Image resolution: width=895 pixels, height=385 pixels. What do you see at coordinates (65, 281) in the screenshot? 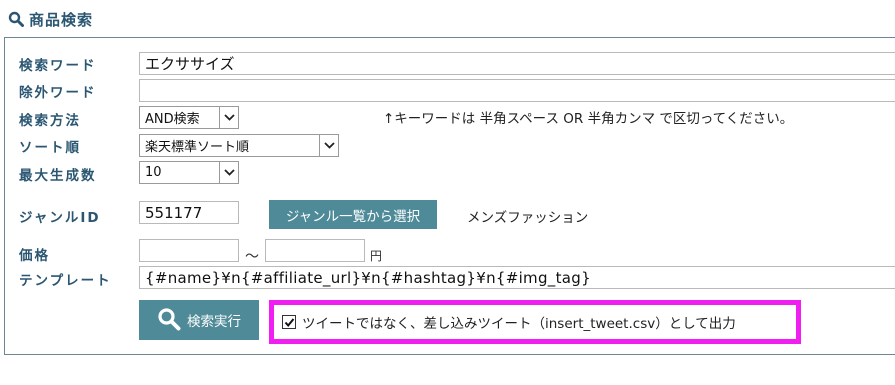
I see `template-label: テンプレート` at bounding box center [65, 281].